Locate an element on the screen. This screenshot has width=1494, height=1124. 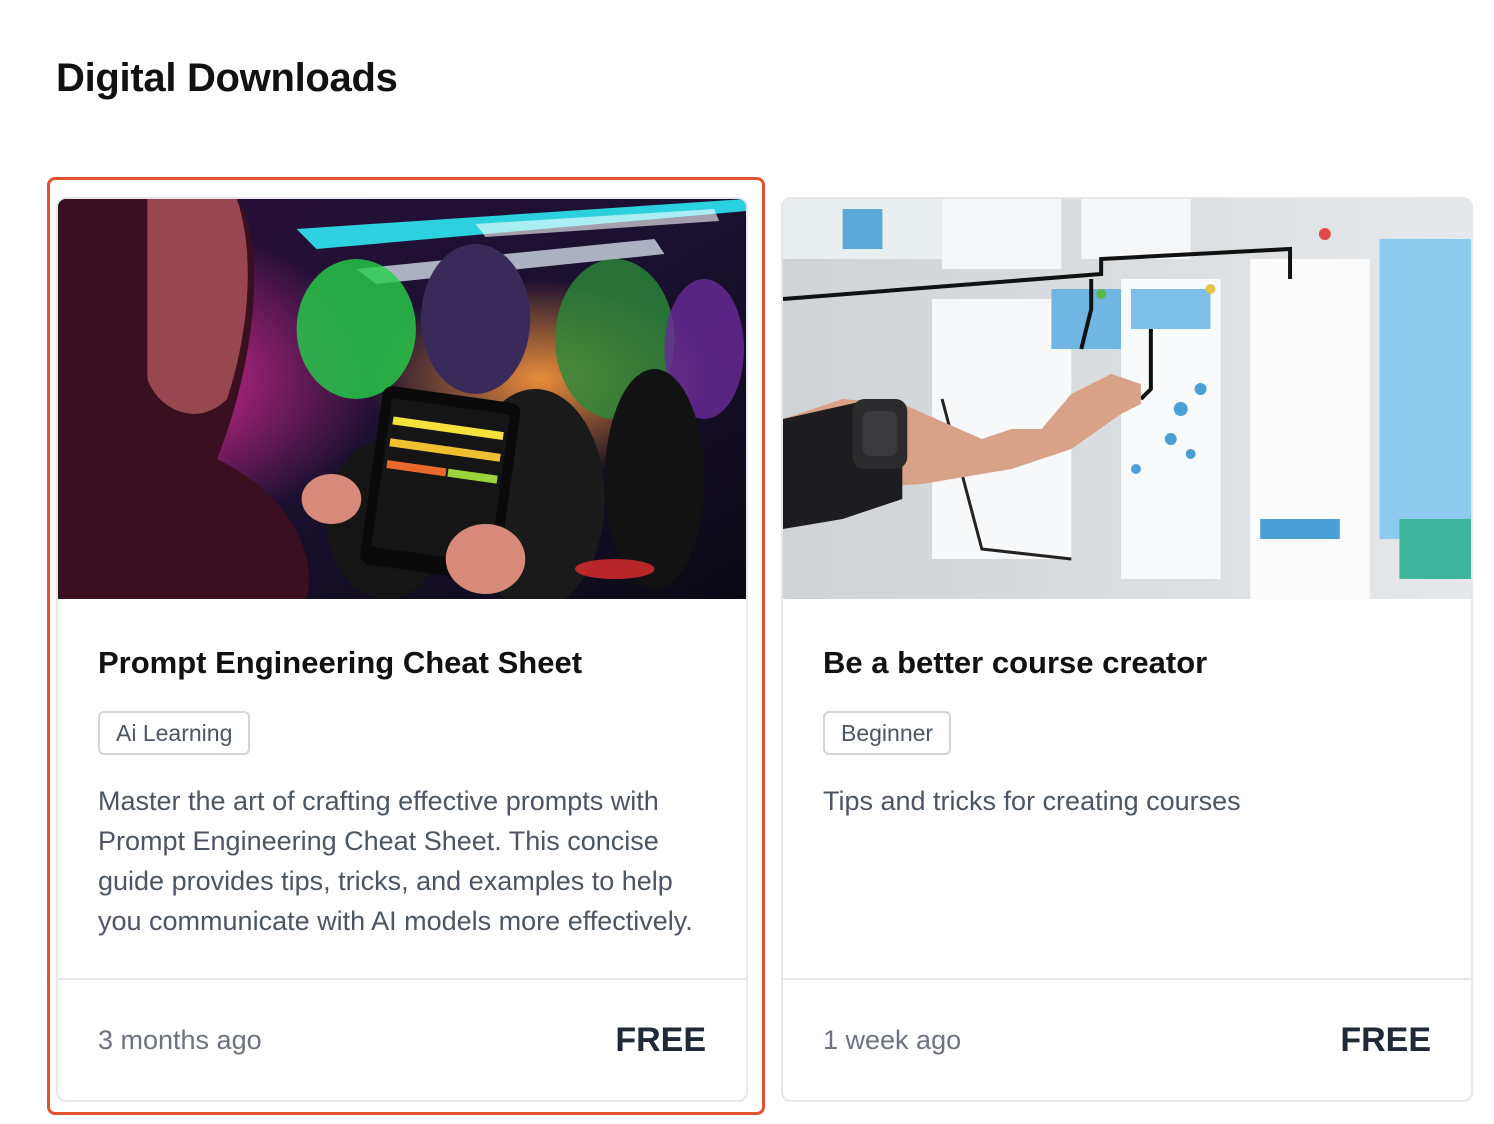
category-tag: Beginner is located at coordinates (887, 733).